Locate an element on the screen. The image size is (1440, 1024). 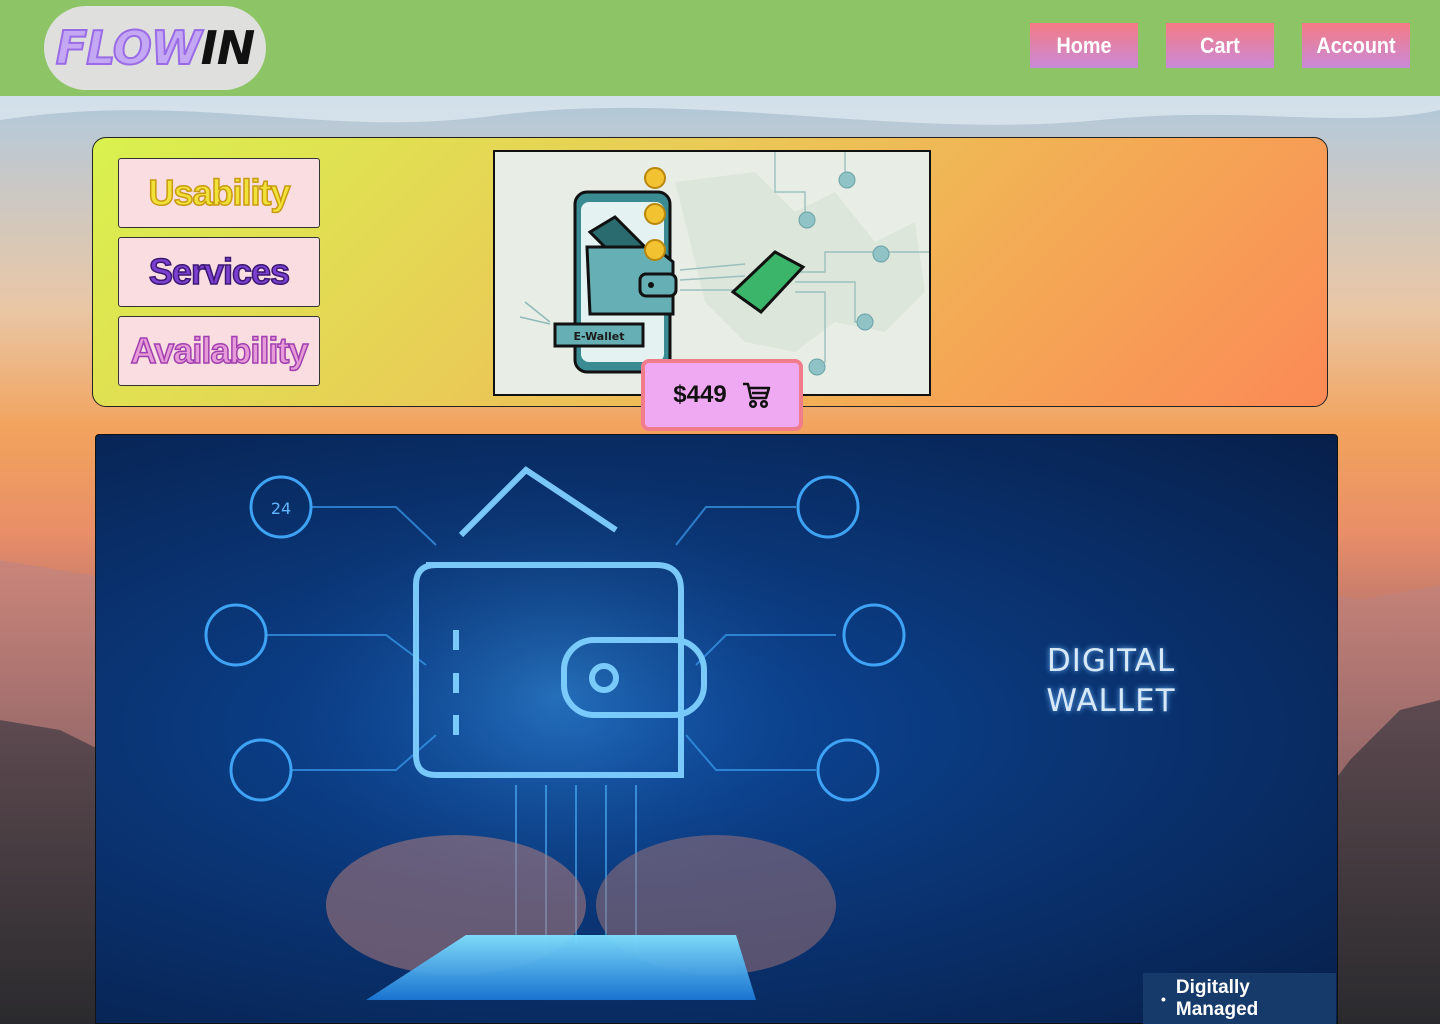
brand-logo: FLOW IN is located at coordinates (155, 48).